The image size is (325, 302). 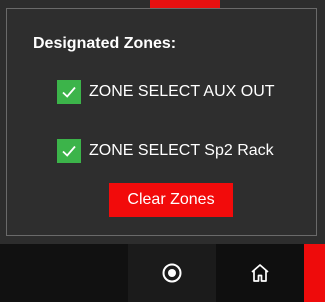 What do you see at coordinates (105, 43) in the screenshot?
I see `flyout-title: Designated Zones:` at bounding box center [105, 43].